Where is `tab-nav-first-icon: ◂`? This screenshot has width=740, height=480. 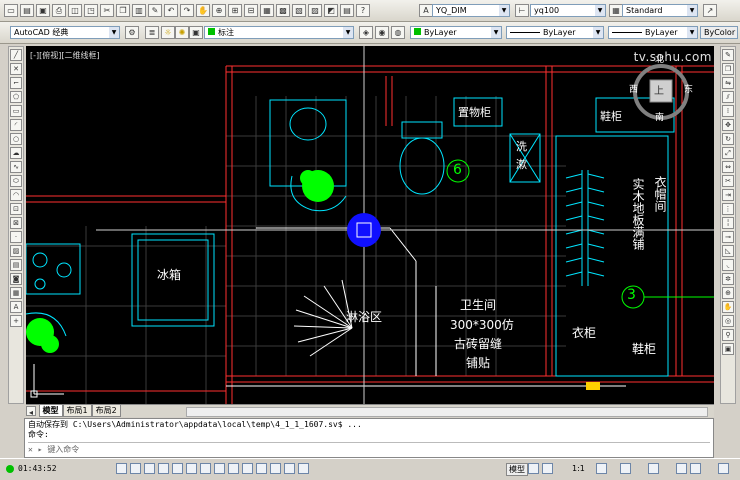
tab-nav-first-icon: ◂ is located at coordinates (31, 411).